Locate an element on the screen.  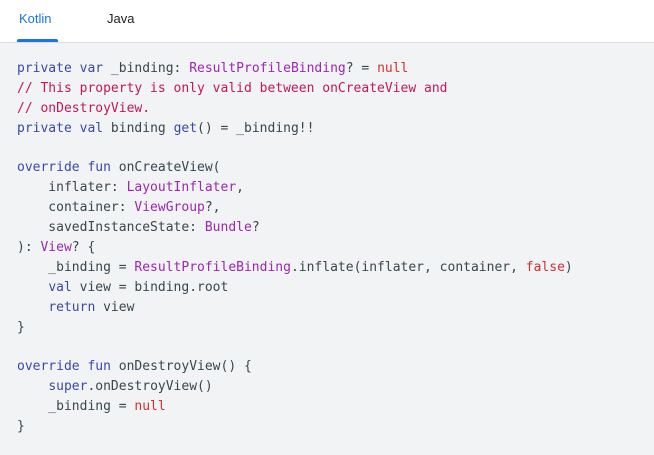
code-line: inflater: LayoutInflater, is located at coordinates (295, 188).